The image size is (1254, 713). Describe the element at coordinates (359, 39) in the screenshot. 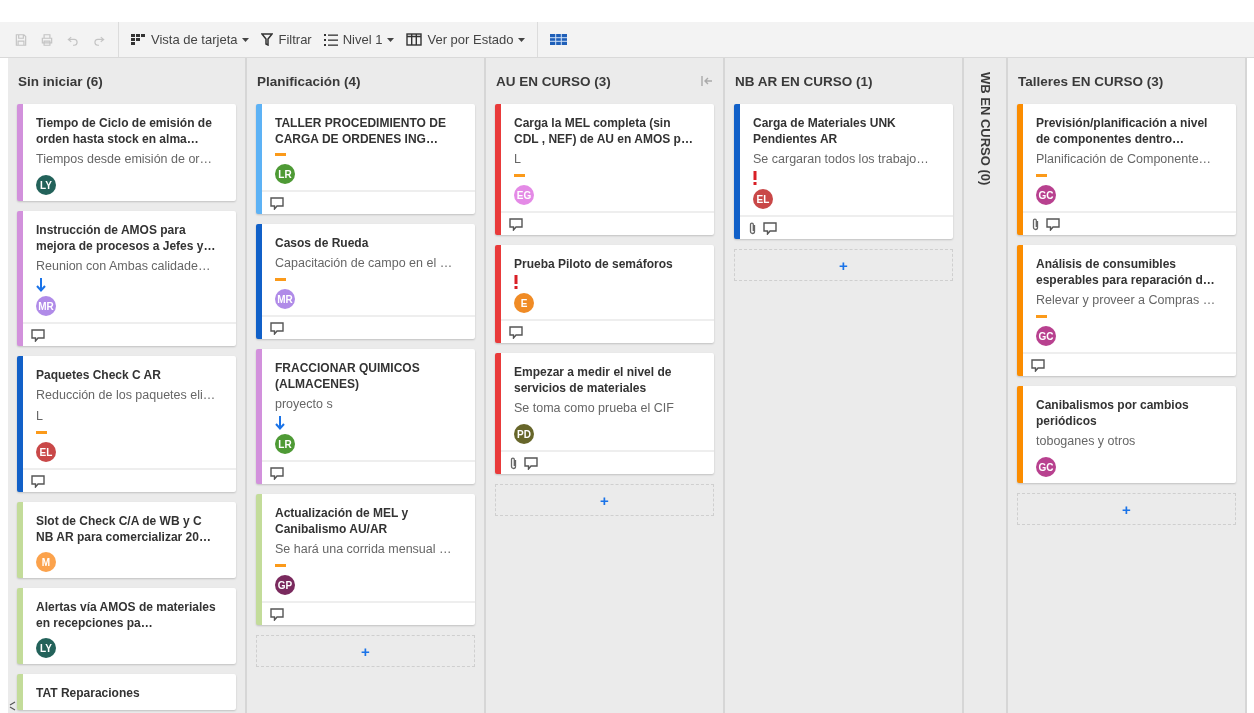

I see `toolbar-menu-button: Nivel 1` at that location.